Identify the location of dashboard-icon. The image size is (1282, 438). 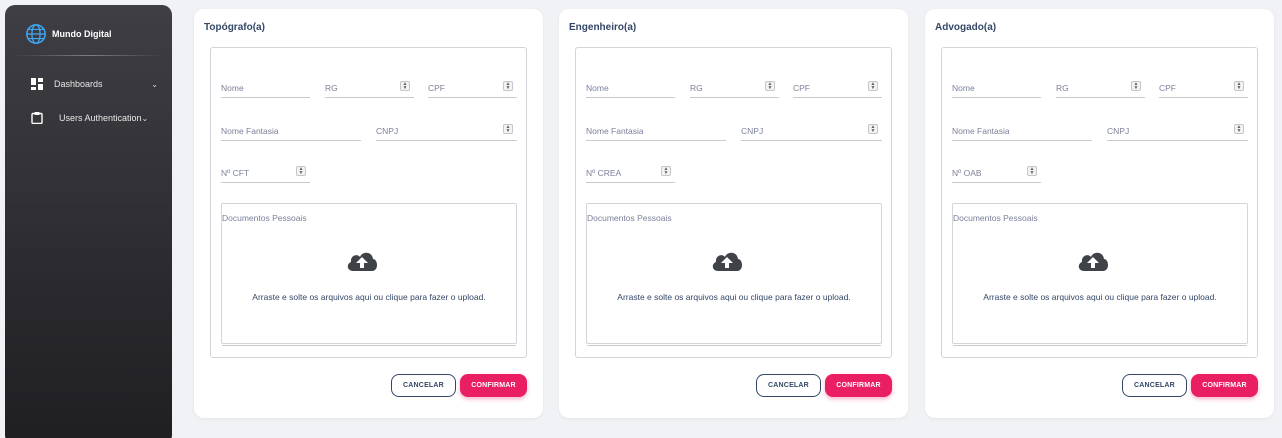
(37, 84).